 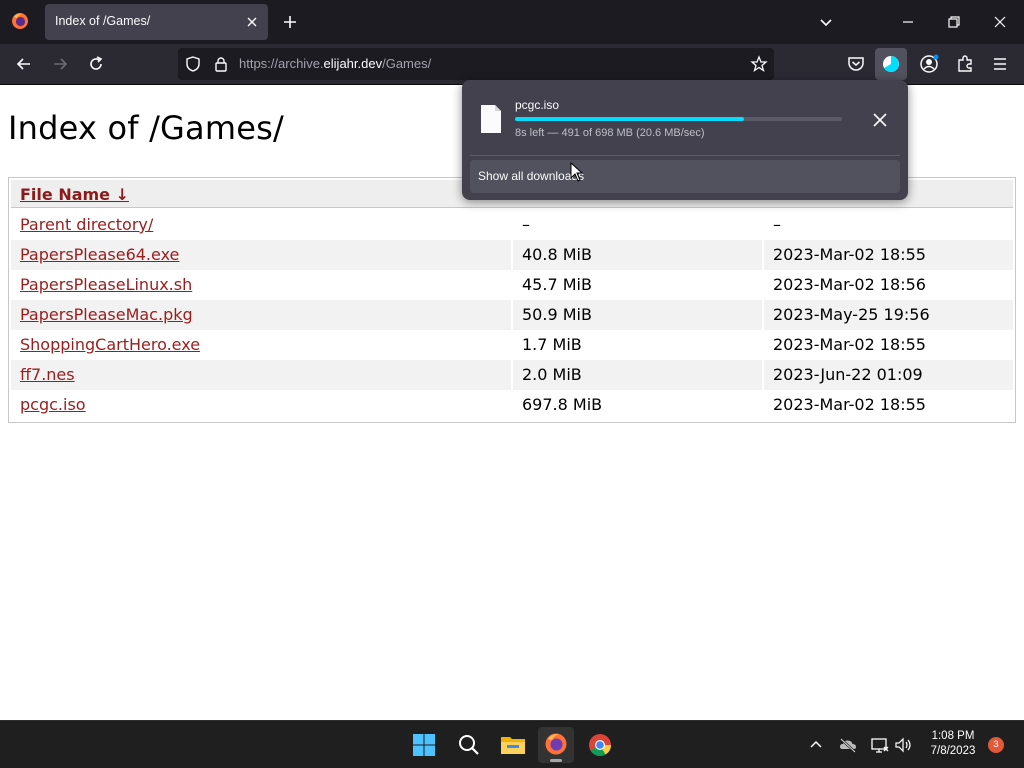 What do you see at coordinates (849, 284) in the screenshot?
I see `file-date-cell: 2023-Mar-02 18:56` at bounding box center [849, 284].